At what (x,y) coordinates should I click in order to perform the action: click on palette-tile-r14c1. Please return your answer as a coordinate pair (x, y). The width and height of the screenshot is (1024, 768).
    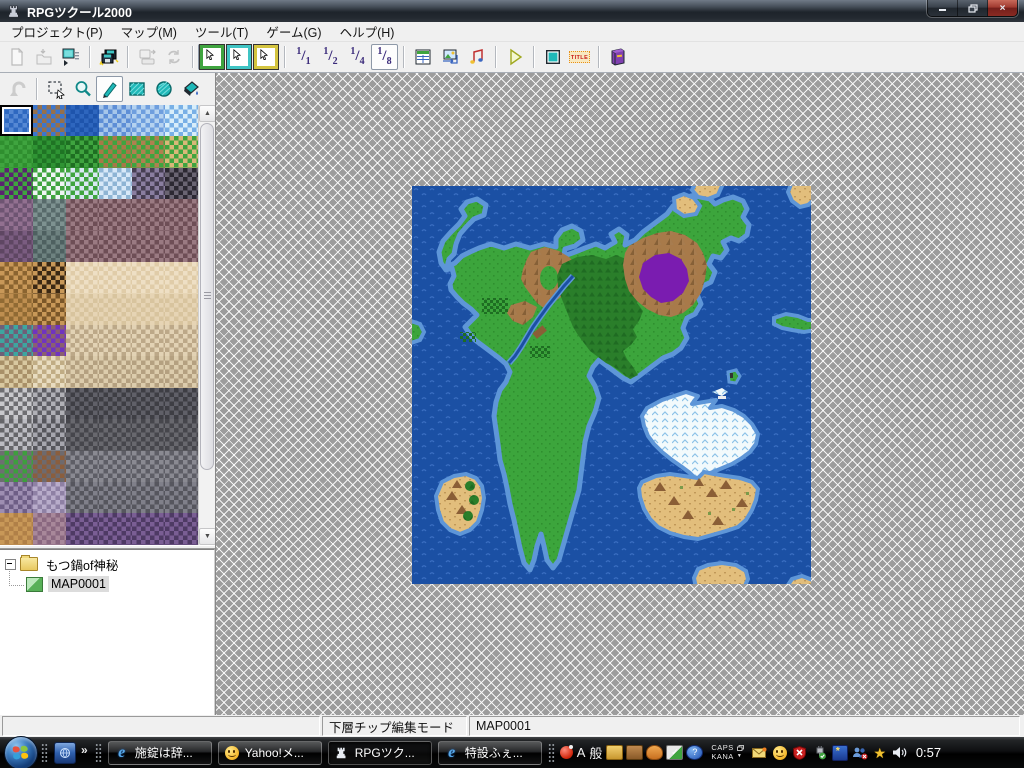
    Looking at the image, I should click on (16, 529).